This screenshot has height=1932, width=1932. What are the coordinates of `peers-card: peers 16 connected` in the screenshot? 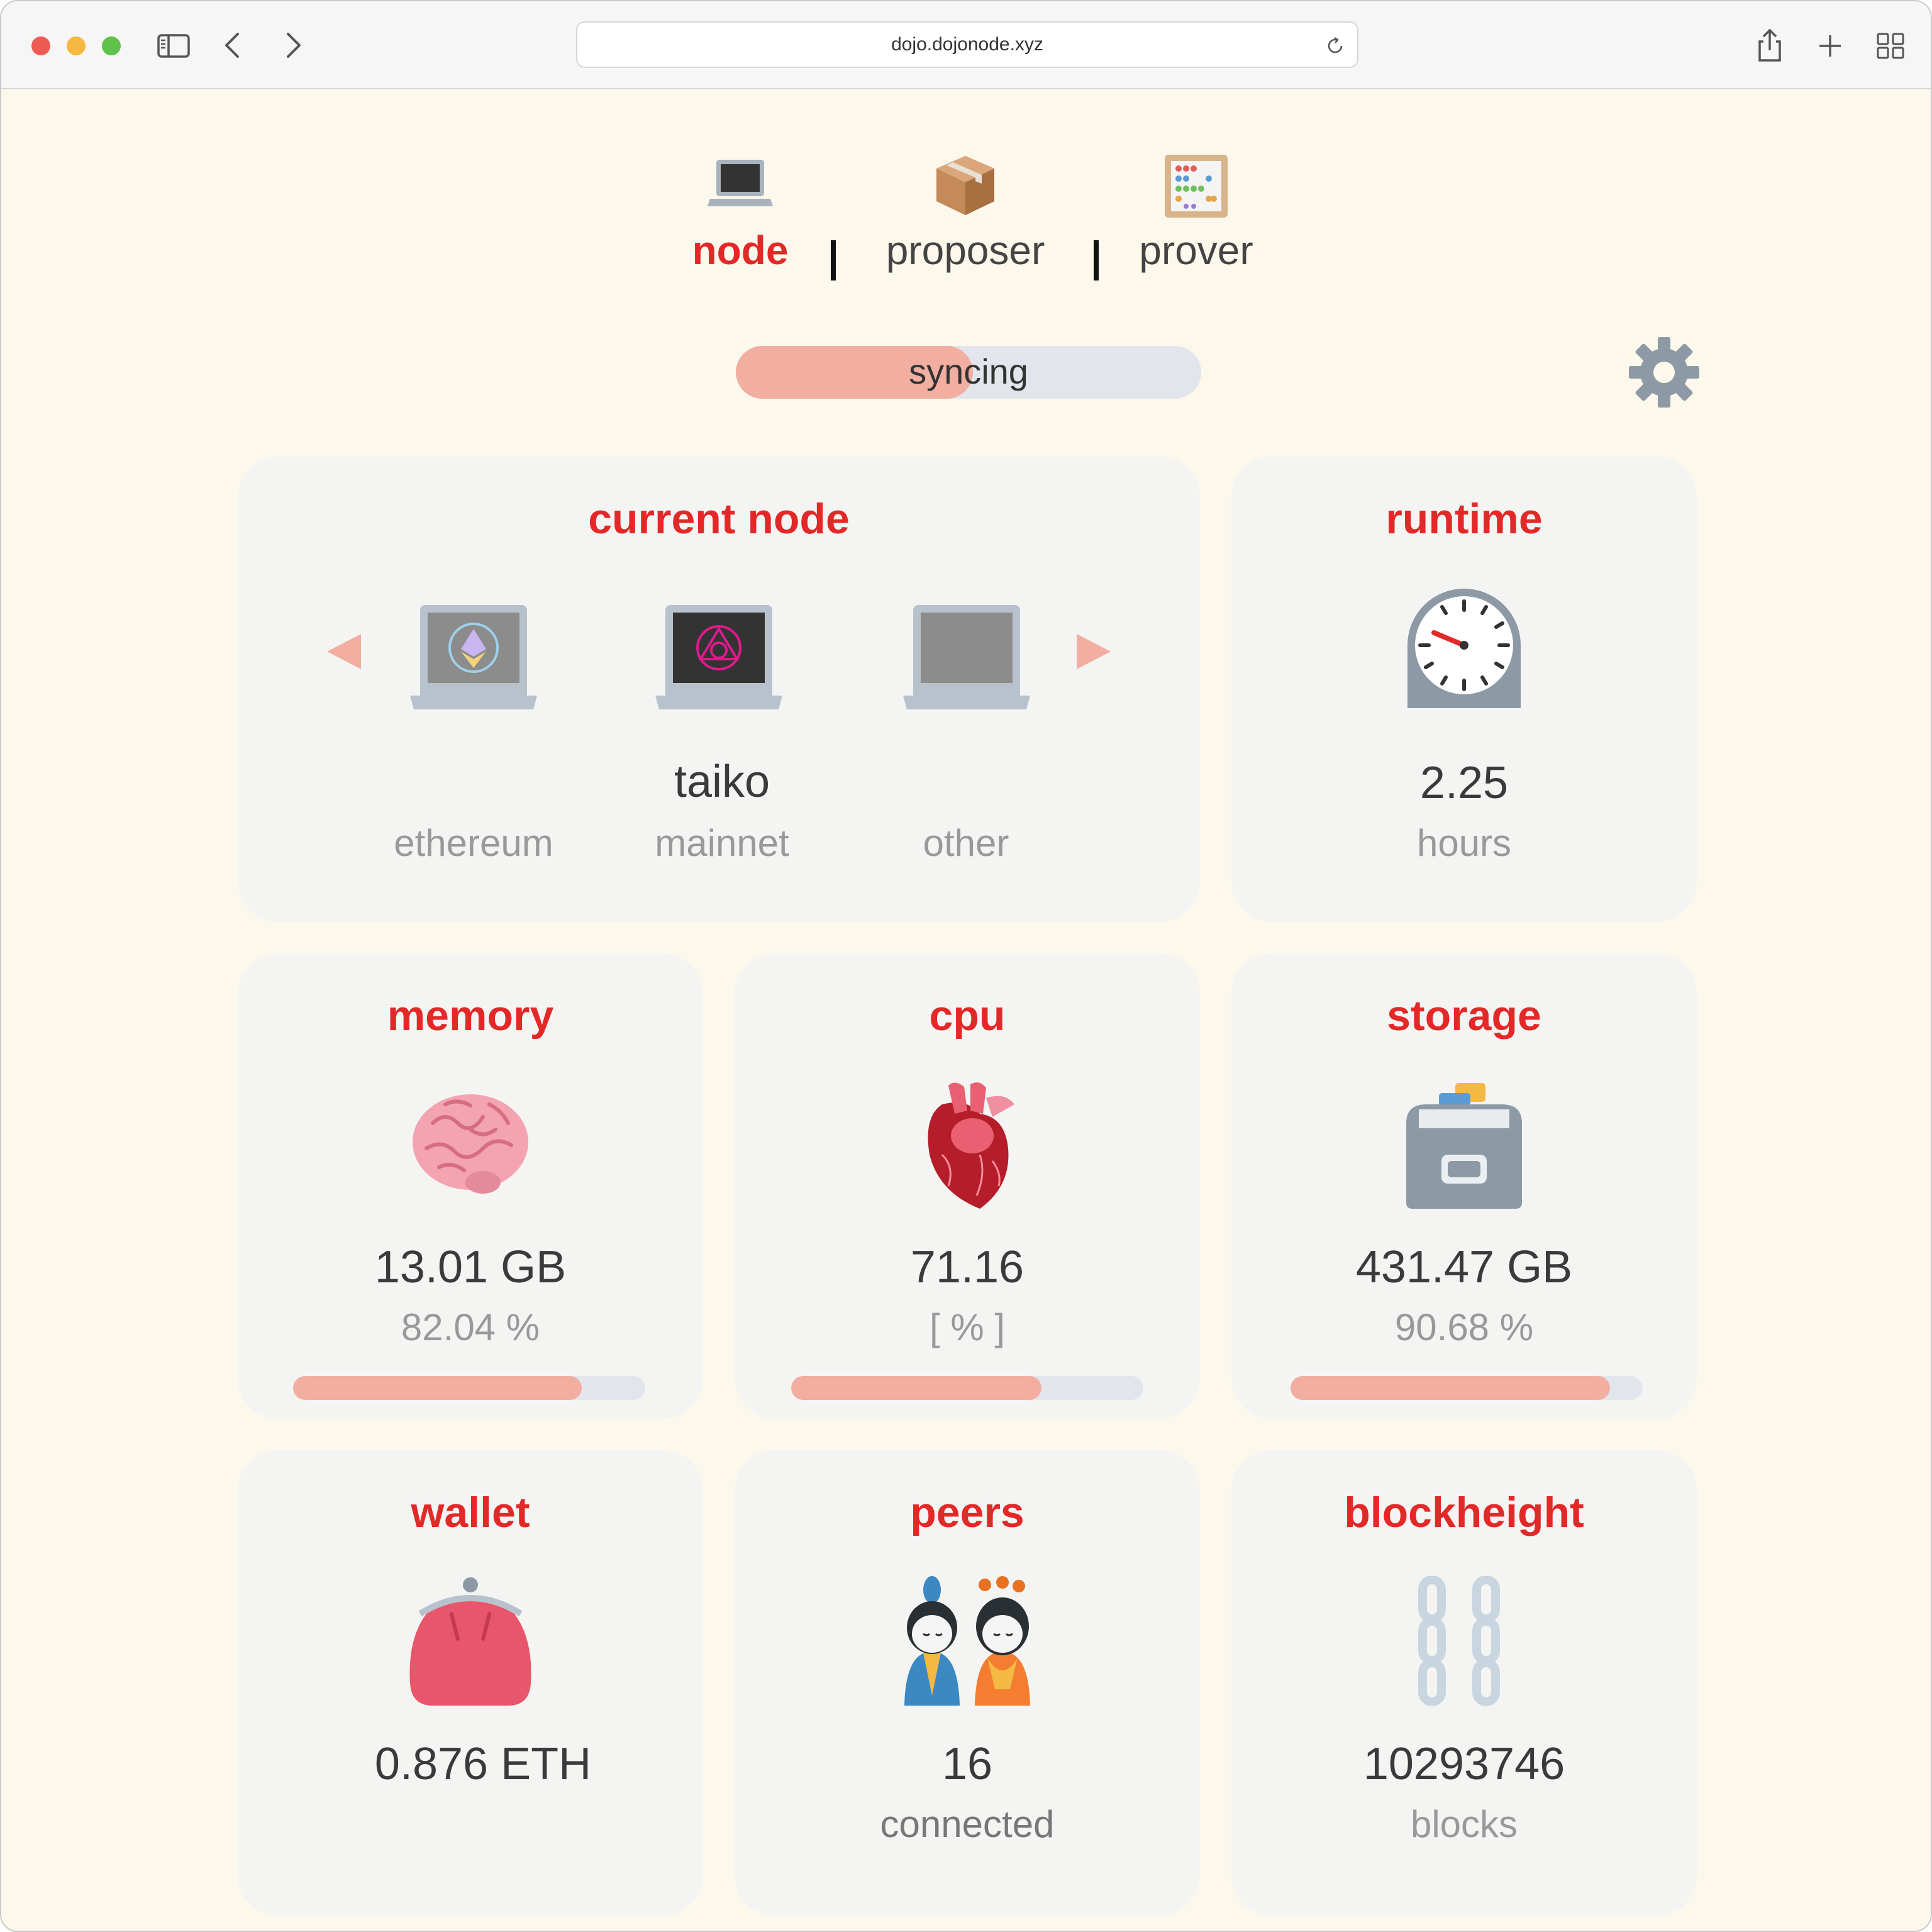 It's located at (967, 1683).